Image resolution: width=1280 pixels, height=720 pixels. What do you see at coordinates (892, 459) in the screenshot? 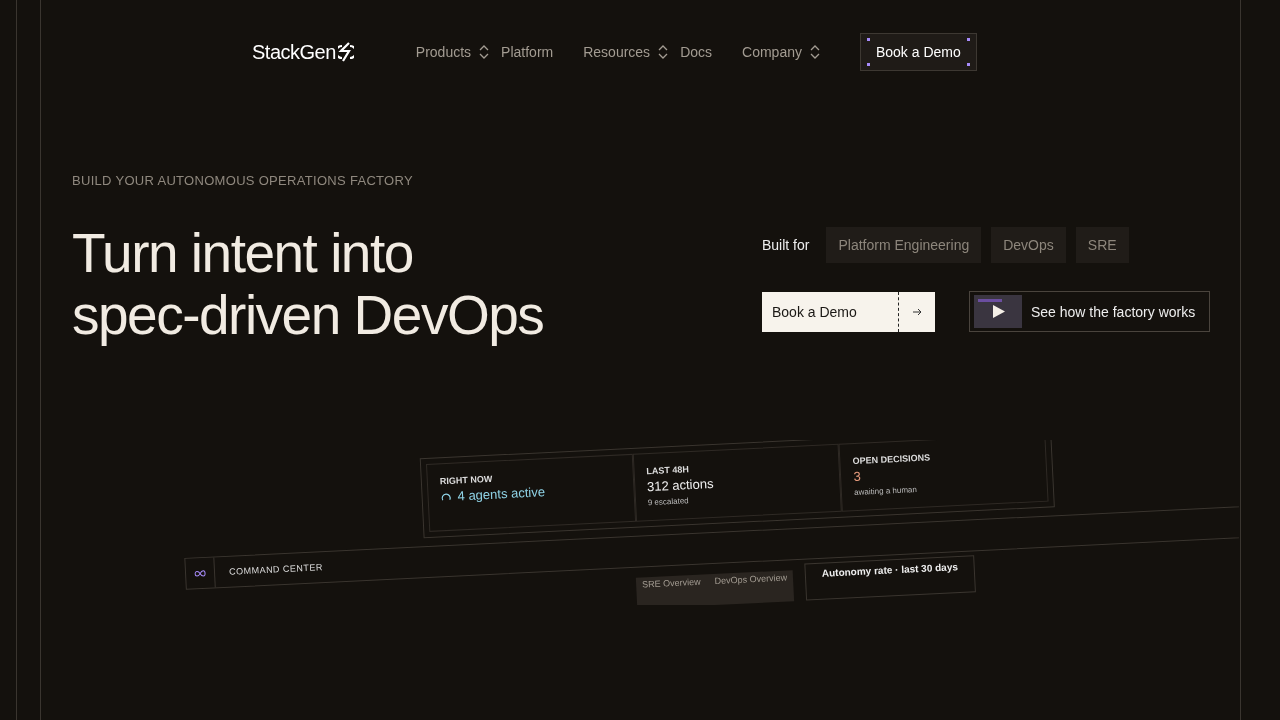
I see `stat-label: OPEN DECISIONS` at bounding box center [892, 459].